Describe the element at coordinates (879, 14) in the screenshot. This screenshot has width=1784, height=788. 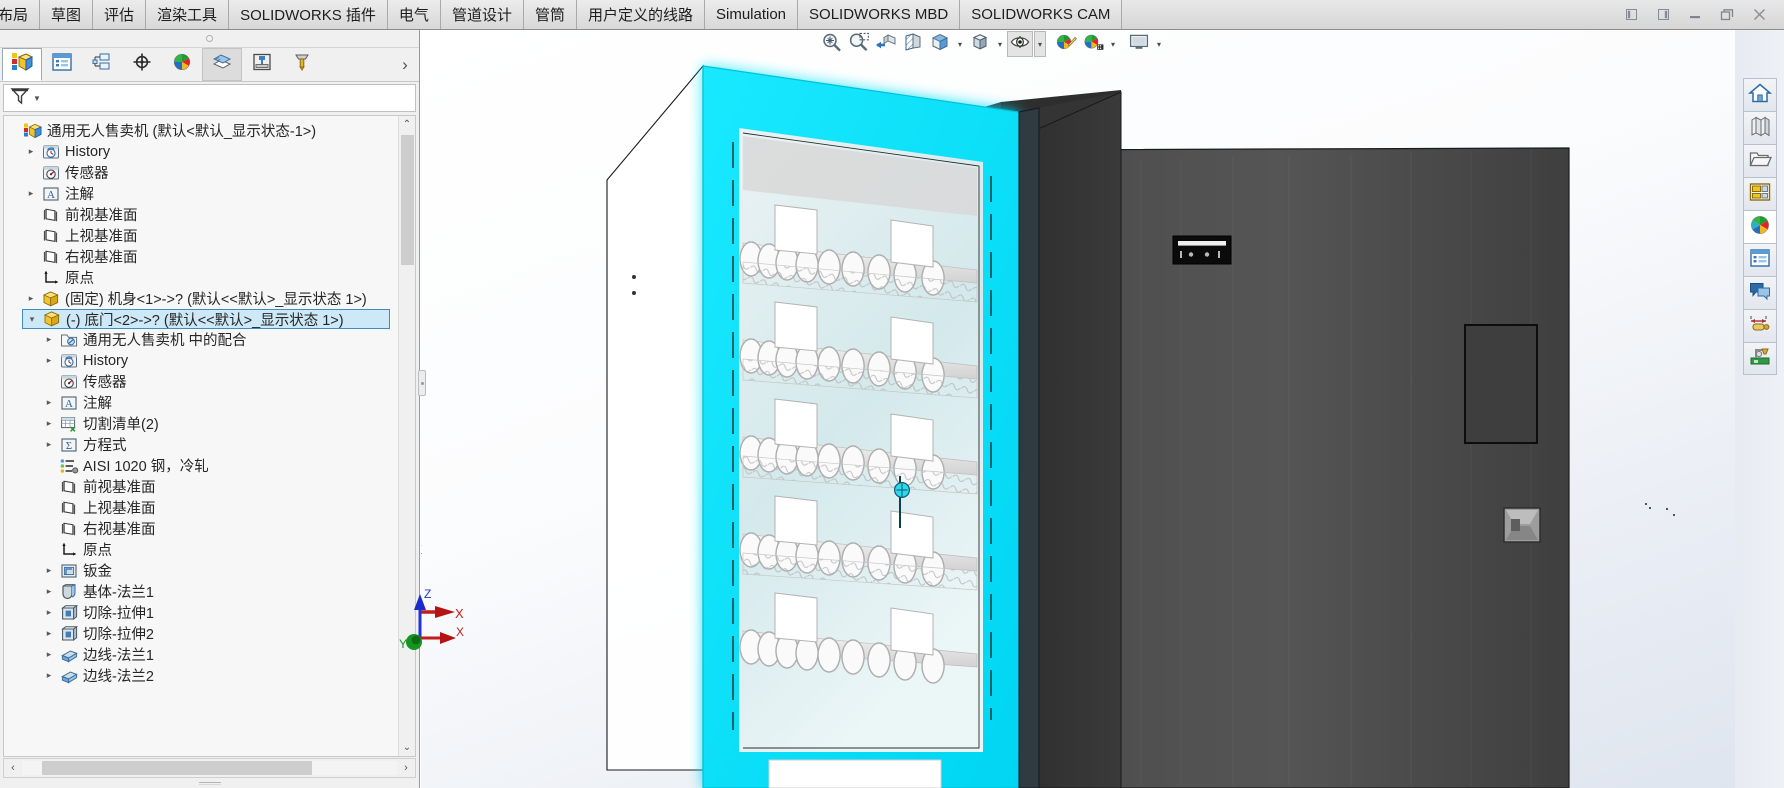
I see `tab-solidworks-mbd: SOLIDWORKS MBD` at that location.